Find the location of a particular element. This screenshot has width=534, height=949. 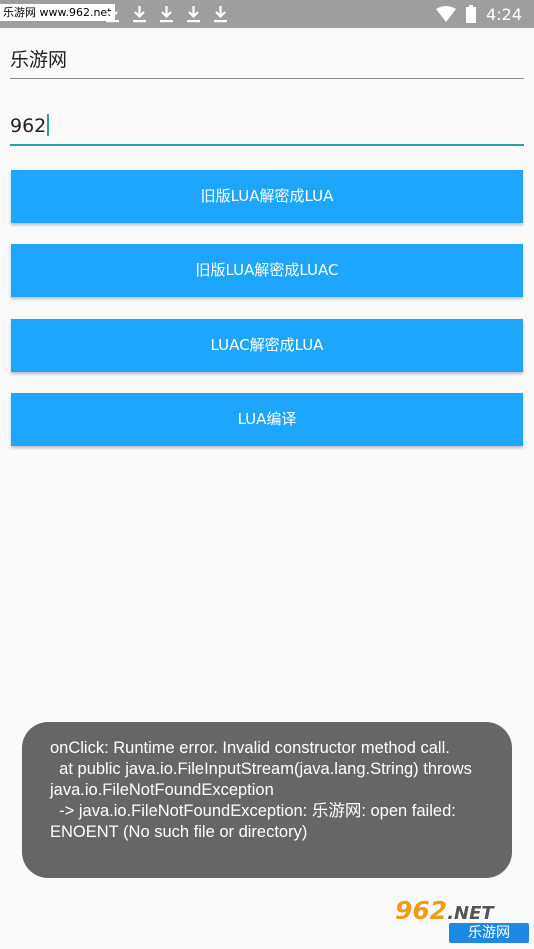

key-input: 962 is located at coordinates (267, 129).